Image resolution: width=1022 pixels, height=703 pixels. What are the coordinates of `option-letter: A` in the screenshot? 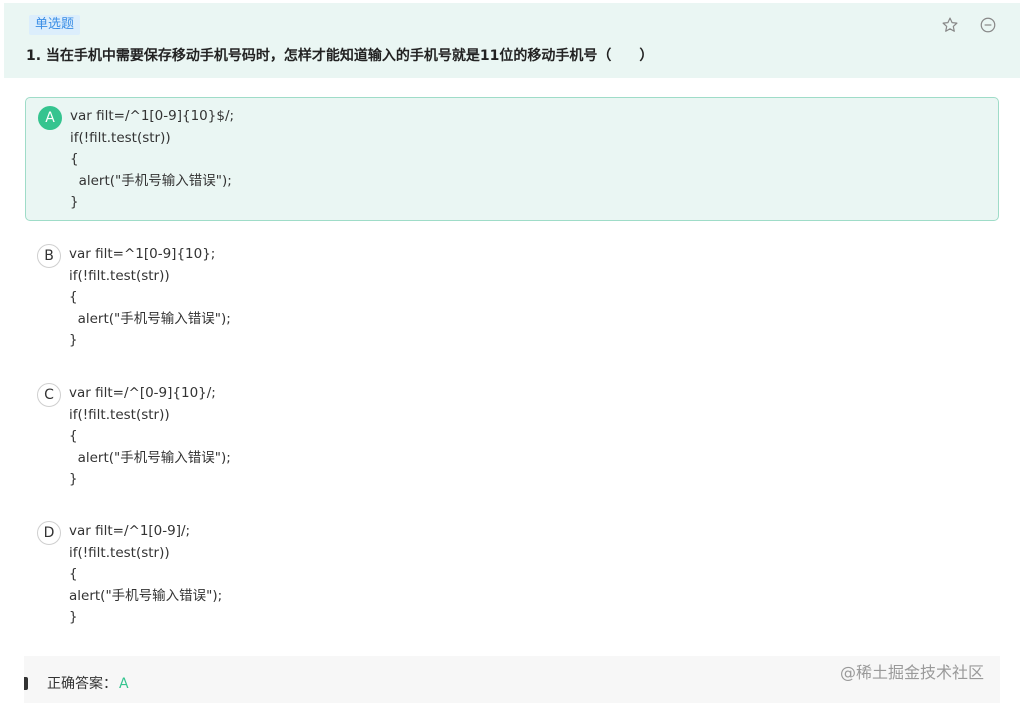 It's located at (50, 118).